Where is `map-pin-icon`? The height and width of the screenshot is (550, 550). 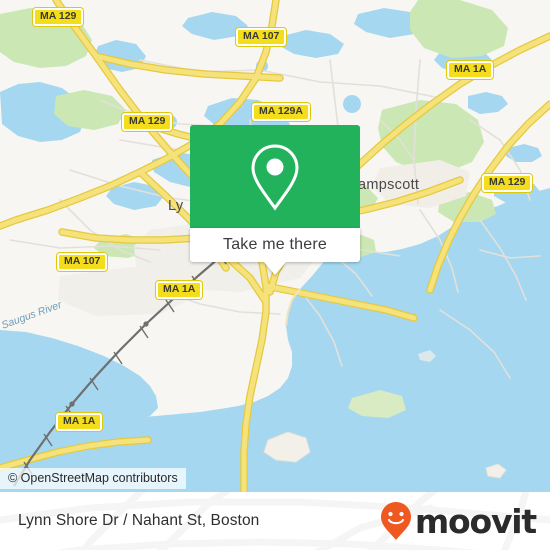 map-pin-icon is located at coordinates (275, 177).